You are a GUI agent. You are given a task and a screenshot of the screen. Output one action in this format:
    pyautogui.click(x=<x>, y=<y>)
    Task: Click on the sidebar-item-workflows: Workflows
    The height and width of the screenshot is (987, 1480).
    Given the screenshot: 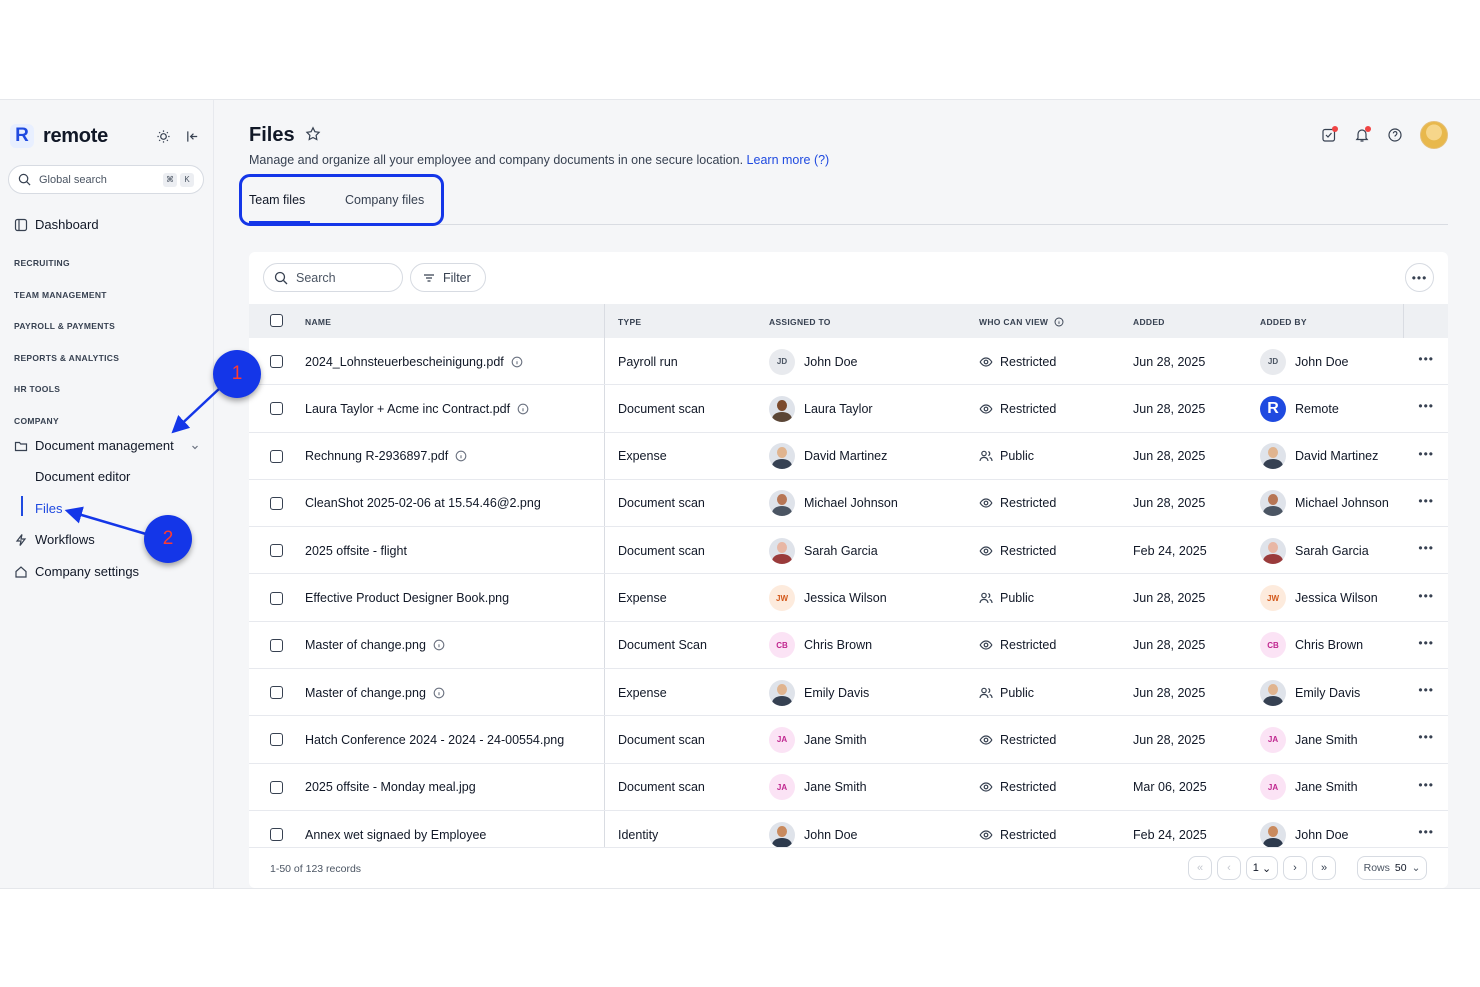 What is the action you would take?
    pyautogui.click(x=54, y=539)
    